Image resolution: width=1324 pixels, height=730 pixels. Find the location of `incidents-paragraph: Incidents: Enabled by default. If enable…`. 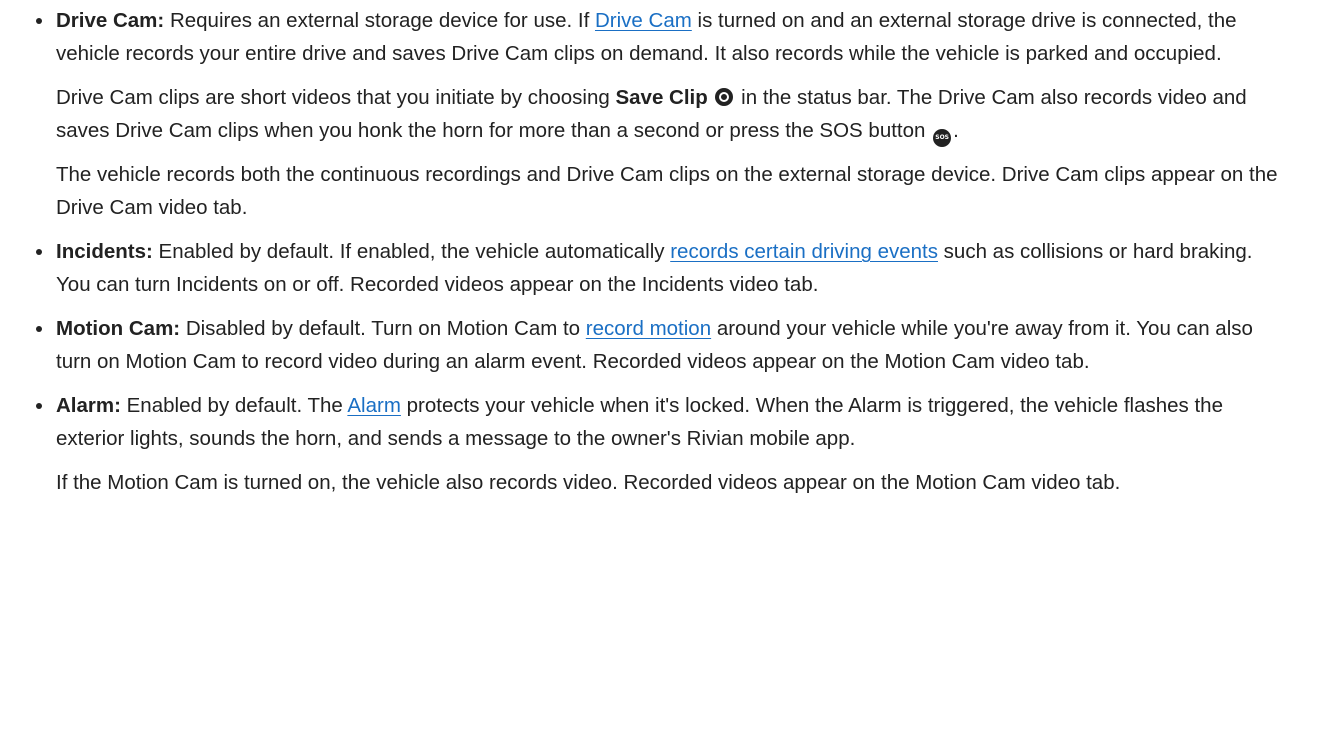

incidents-paragraph: Incidents: Enabled by default. If enable… is located at coordinates (670, 268).